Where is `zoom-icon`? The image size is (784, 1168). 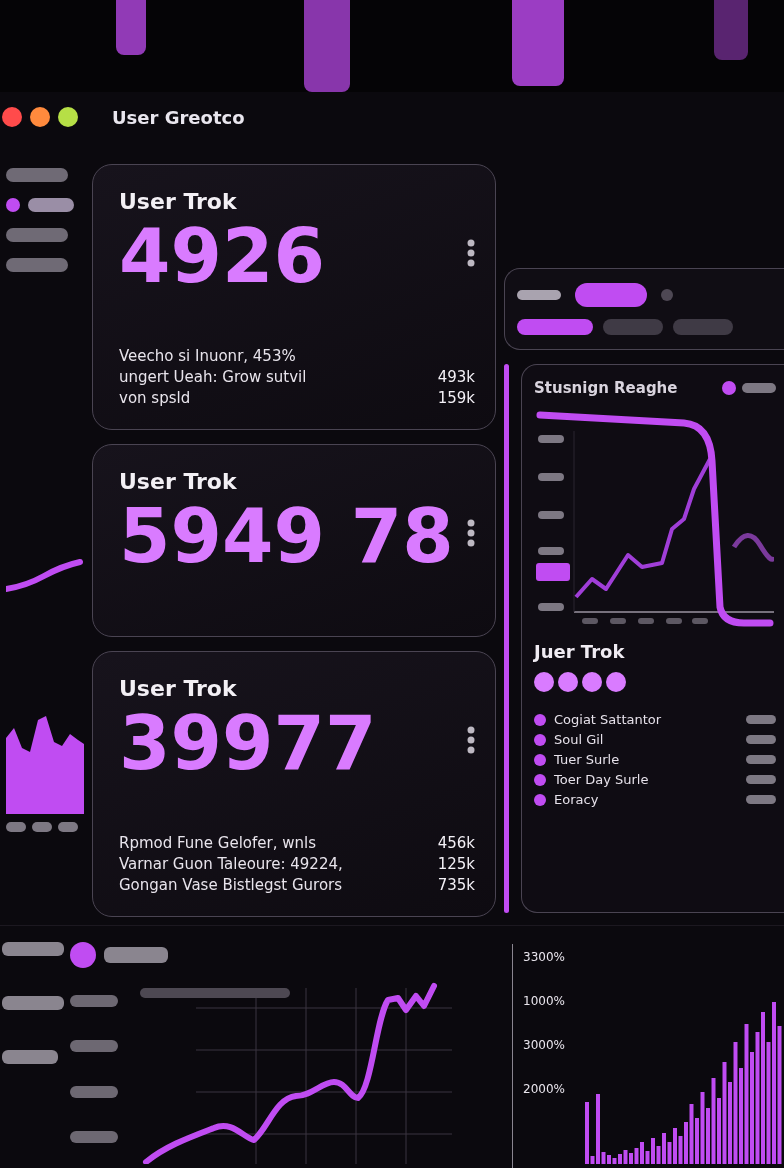
zoom-icon is located at coordinates (68, 117).